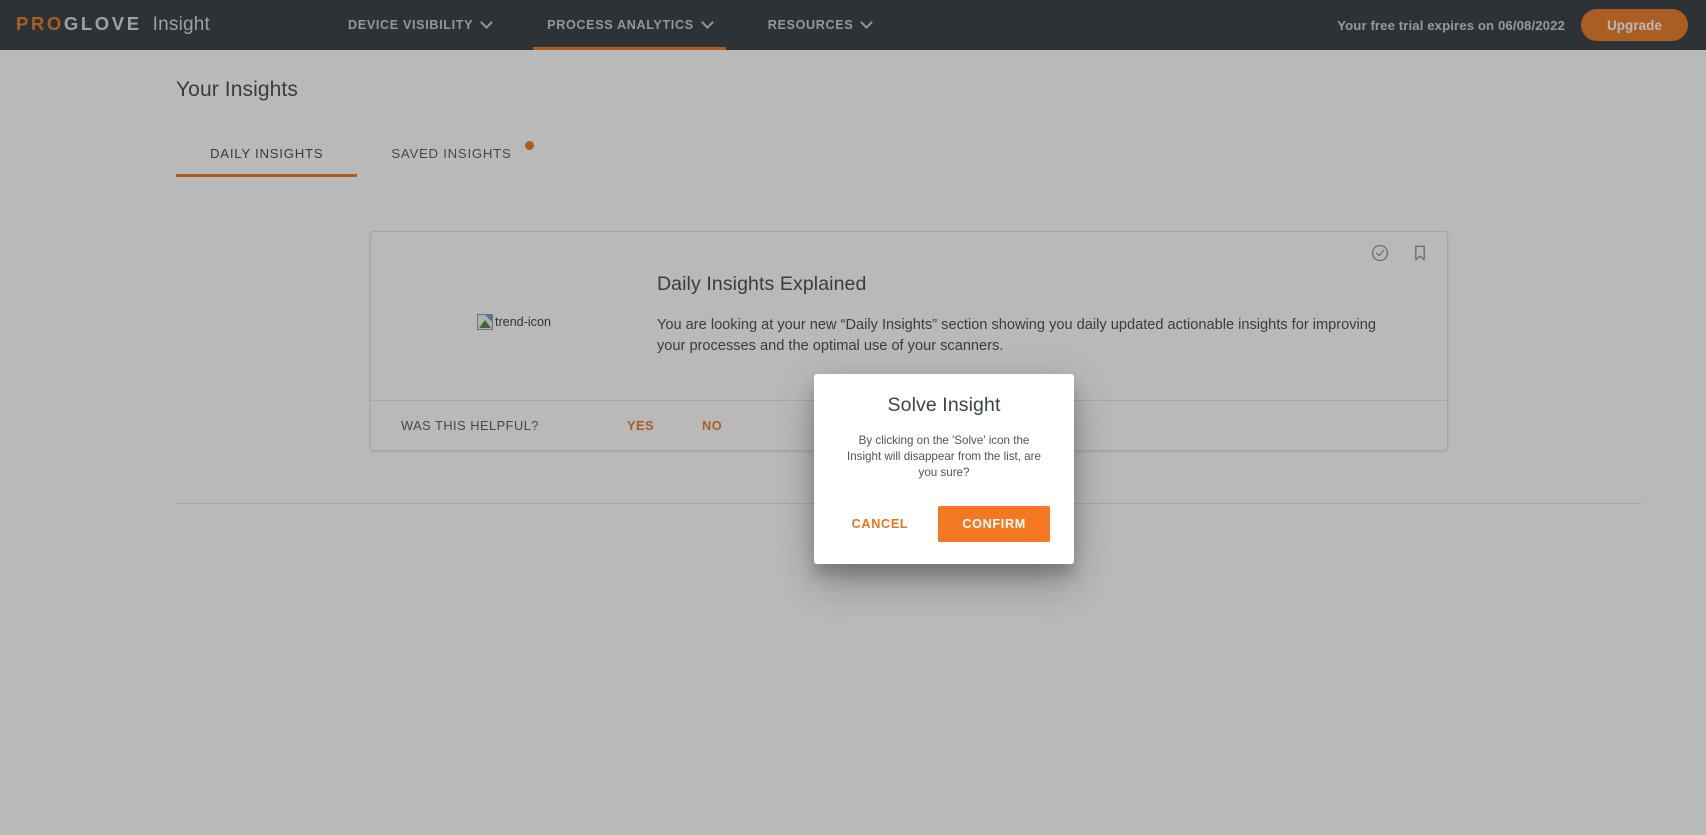  Describe the element at coordinates (880, 524) in the screenshot. I see `cancel-button: CANCEL` at that location.